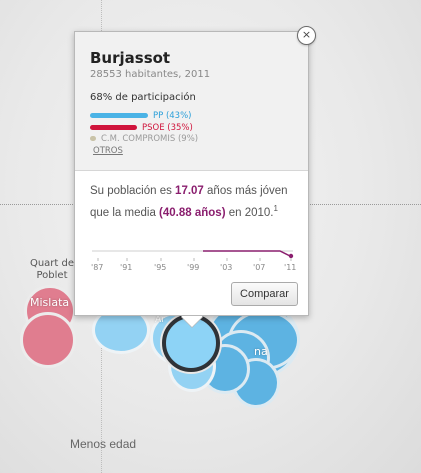 The height and width of the screenshot is (473, 421). Describe the element at coordinates (259, 267) in the screenshot. I see `timeline-year-label: '07` at that location.